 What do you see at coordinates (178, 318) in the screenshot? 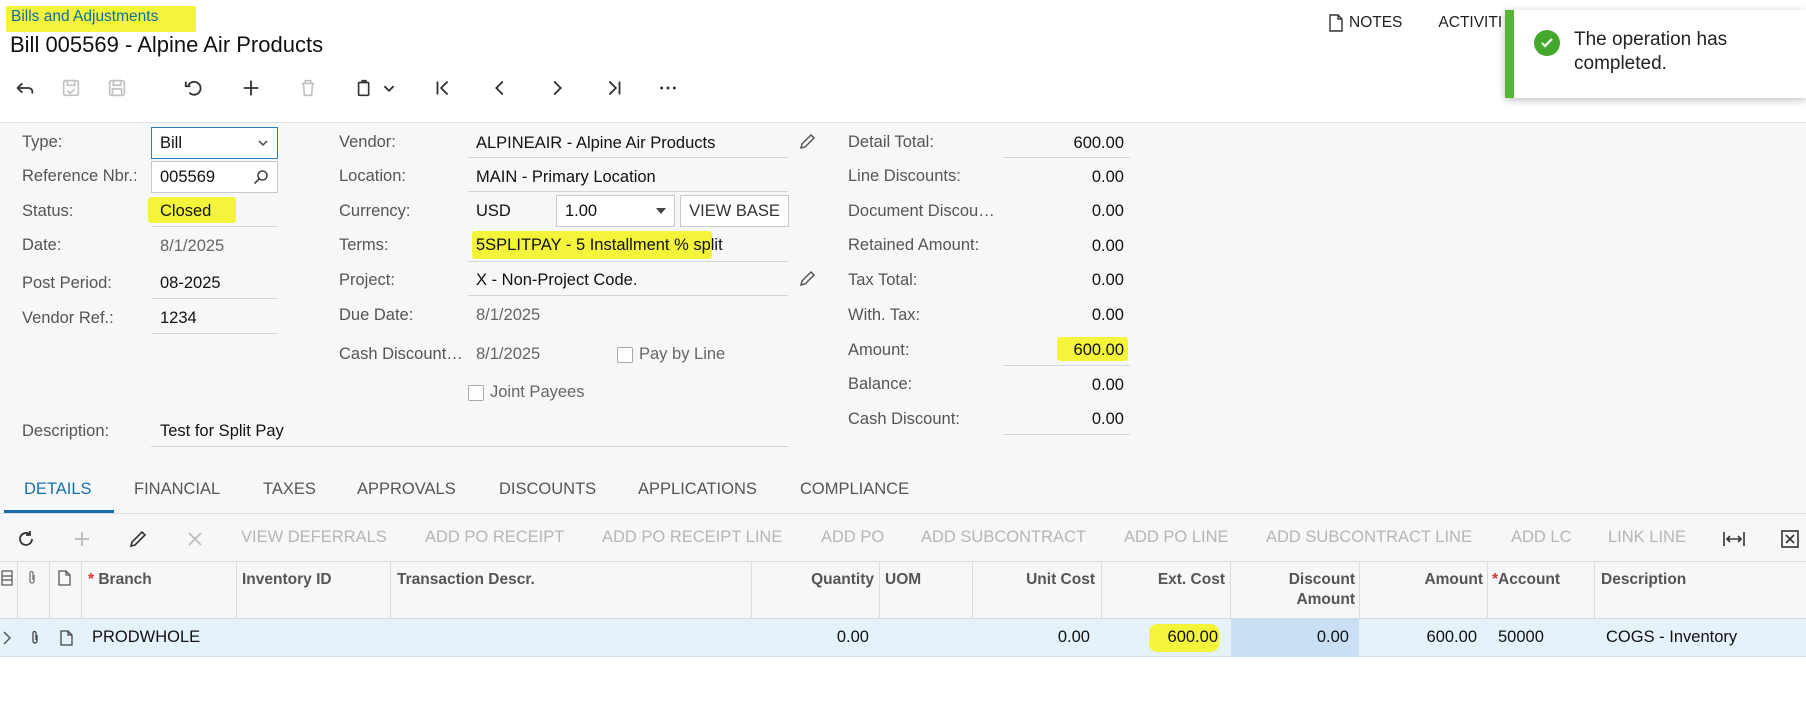
I see `vendor-ref-value: 1234` at bounding box center [178, 318].